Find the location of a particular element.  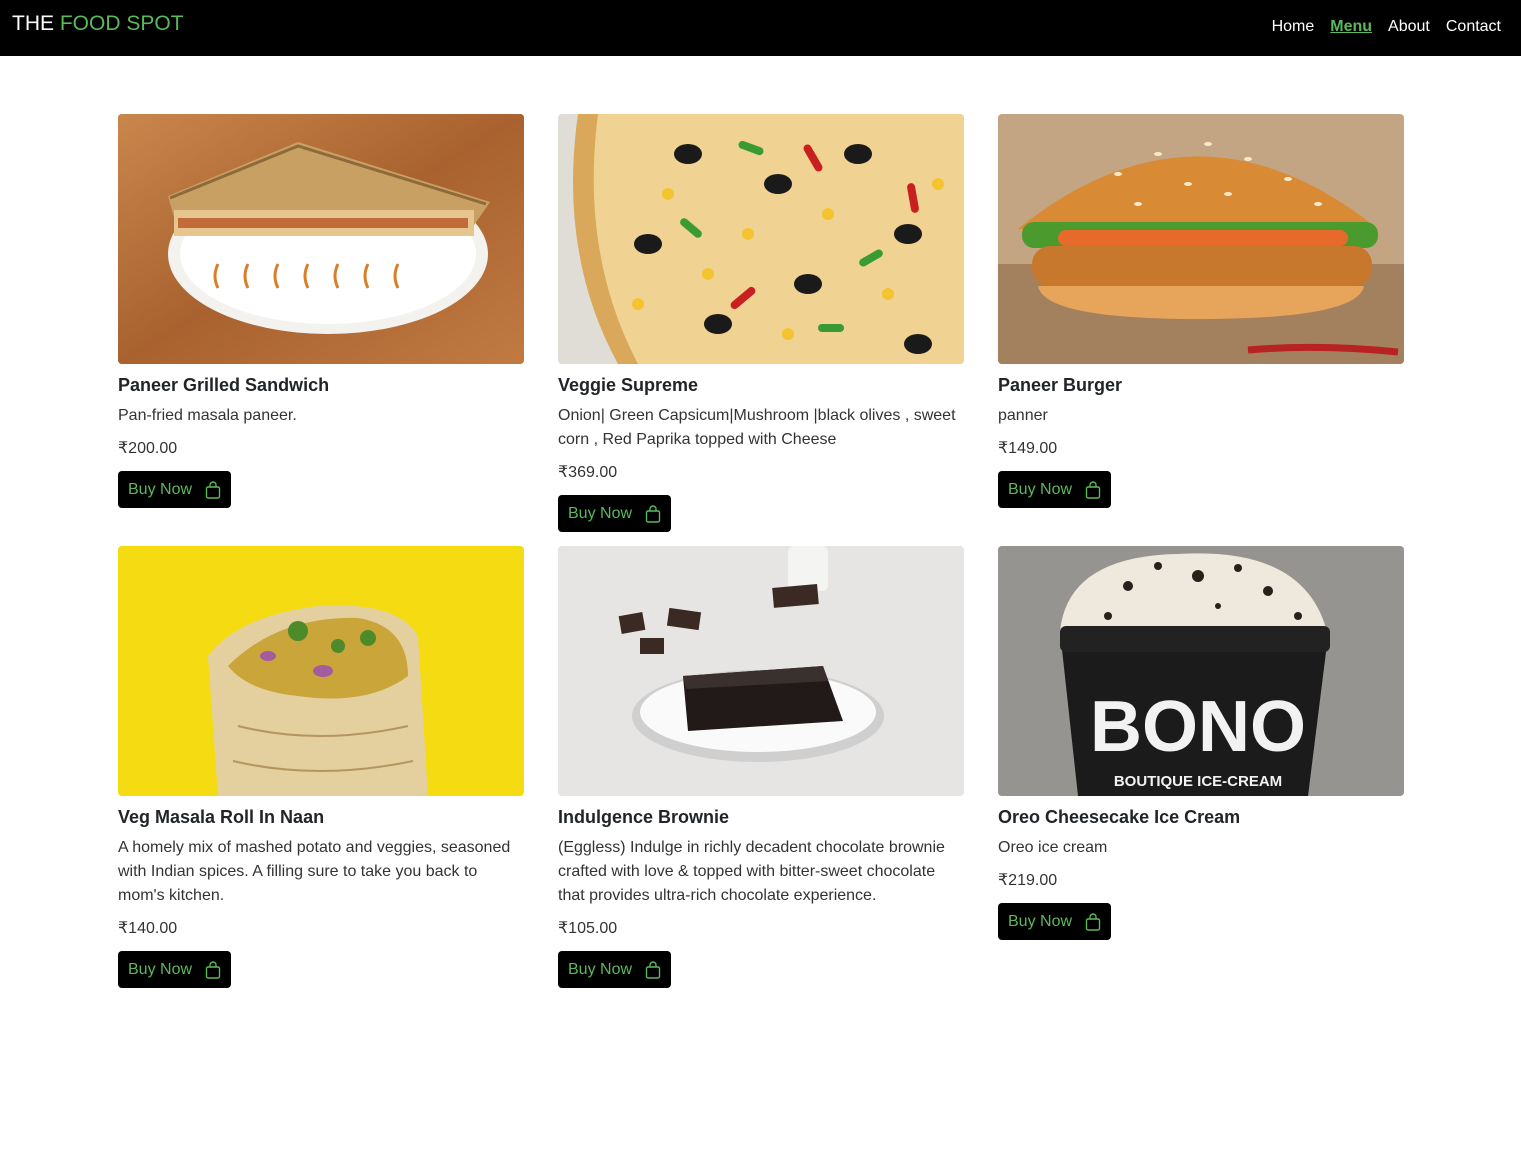

card-title: Paneer Burger is located at coordinates (1060, 385).